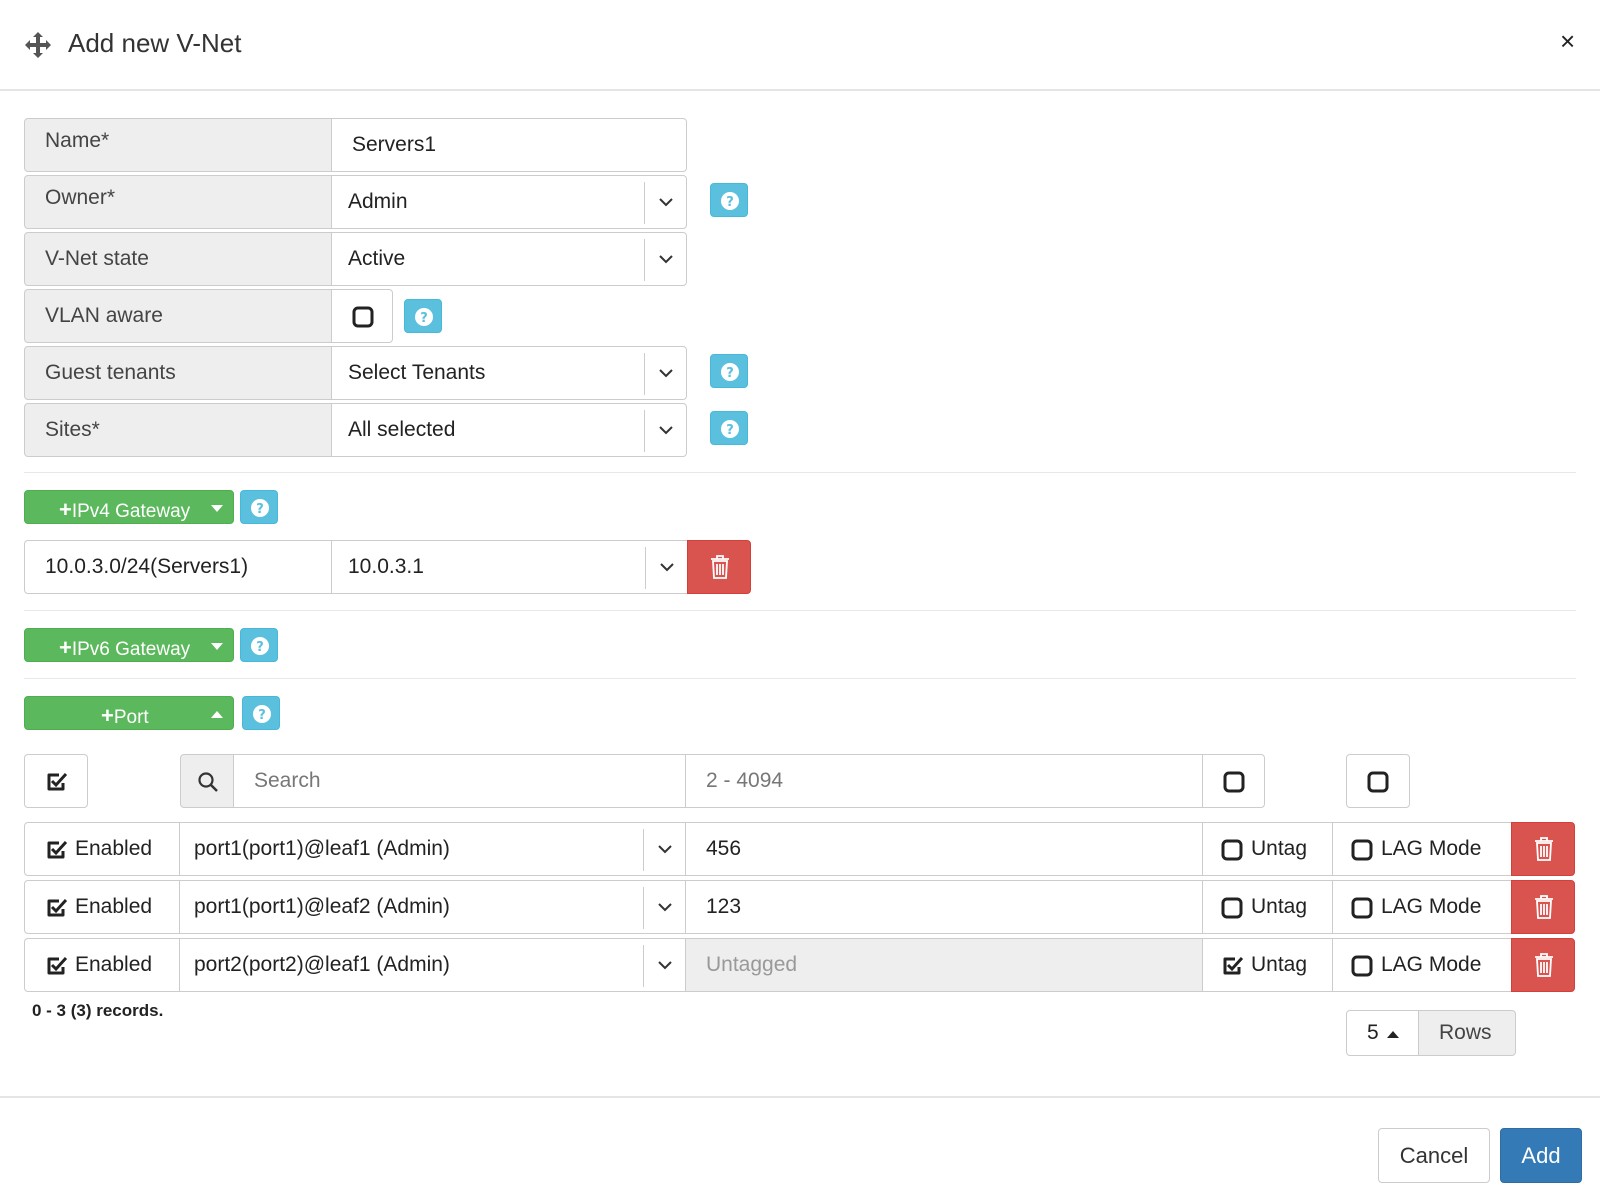  I want to click on guest-tenants-label: Guest tenants, so click(178, 373).